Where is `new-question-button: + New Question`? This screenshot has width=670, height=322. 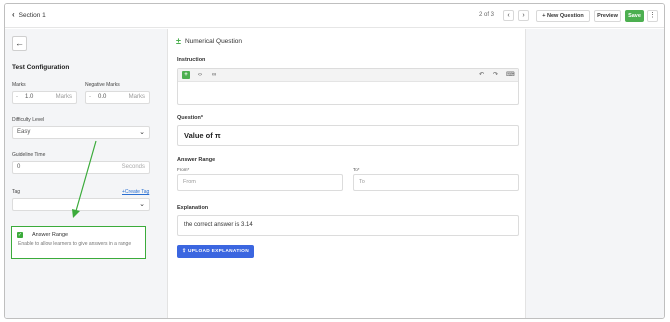 new-question-button: + New Question is located at coordinates (563, 16).